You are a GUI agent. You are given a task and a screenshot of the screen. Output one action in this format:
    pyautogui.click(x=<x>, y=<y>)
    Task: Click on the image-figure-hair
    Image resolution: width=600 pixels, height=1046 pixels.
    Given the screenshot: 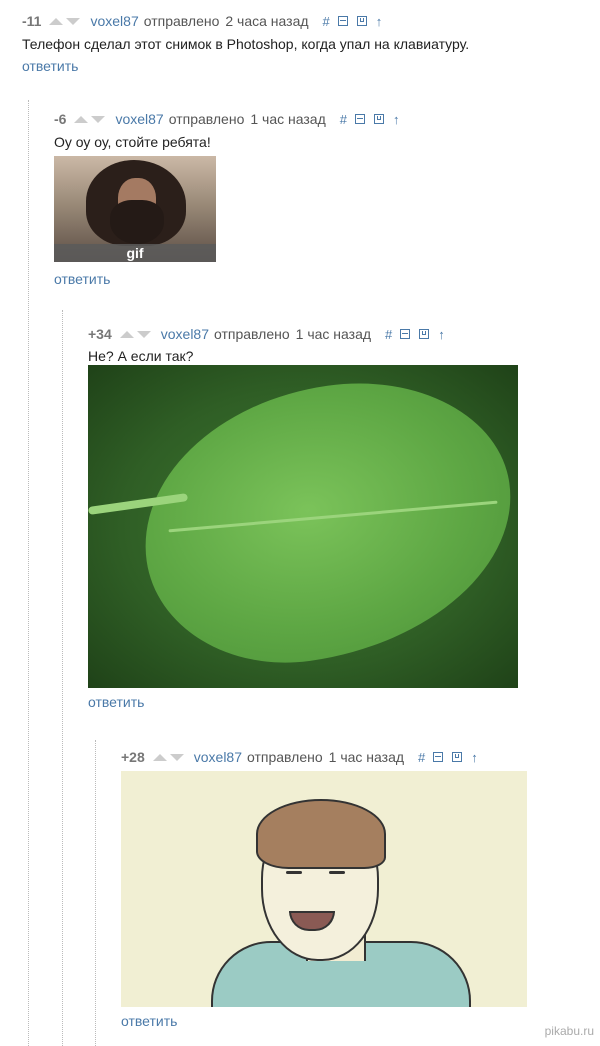 What is the action you would take?
    pyautogui.click(x=321, y=834)
    